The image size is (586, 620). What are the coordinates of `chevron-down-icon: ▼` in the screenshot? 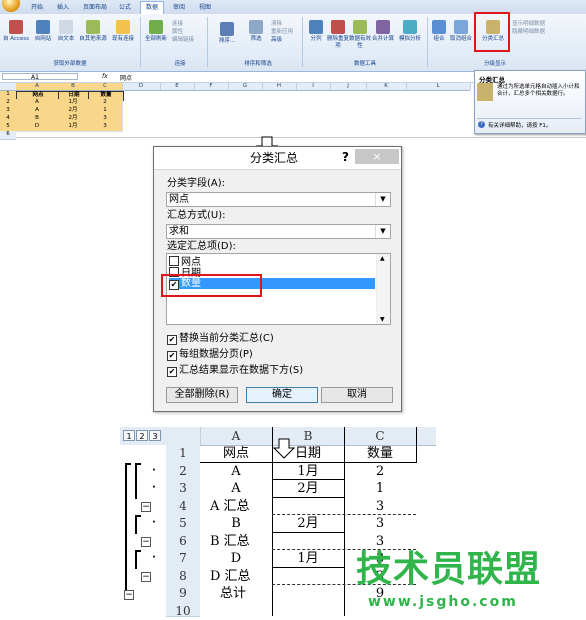 It's located at (382, 319).